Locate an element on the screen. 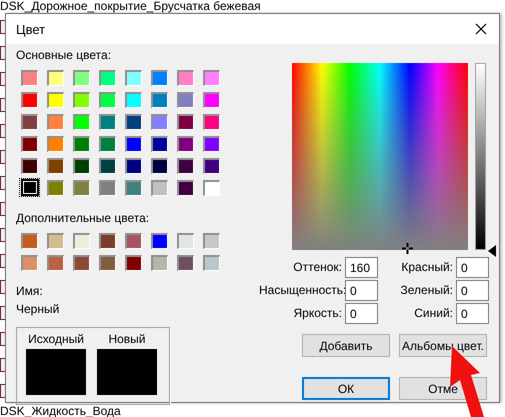 This screenshot has height=417, width=505. field-label: Зеленый: is located at coordinates (427, 290).